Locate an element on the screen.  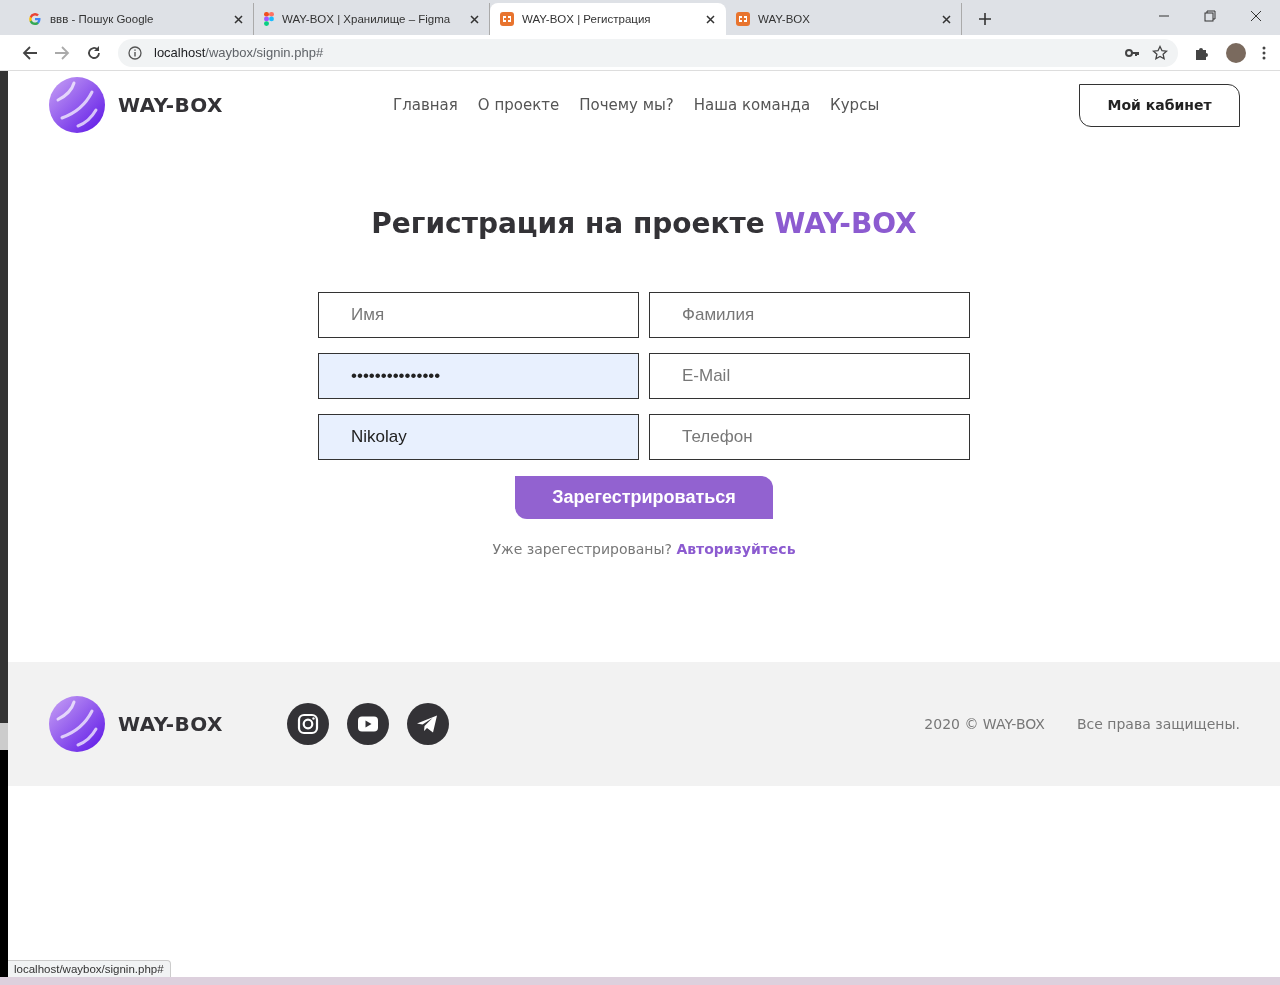
menu-icon is located at coordinates (1264, 52).